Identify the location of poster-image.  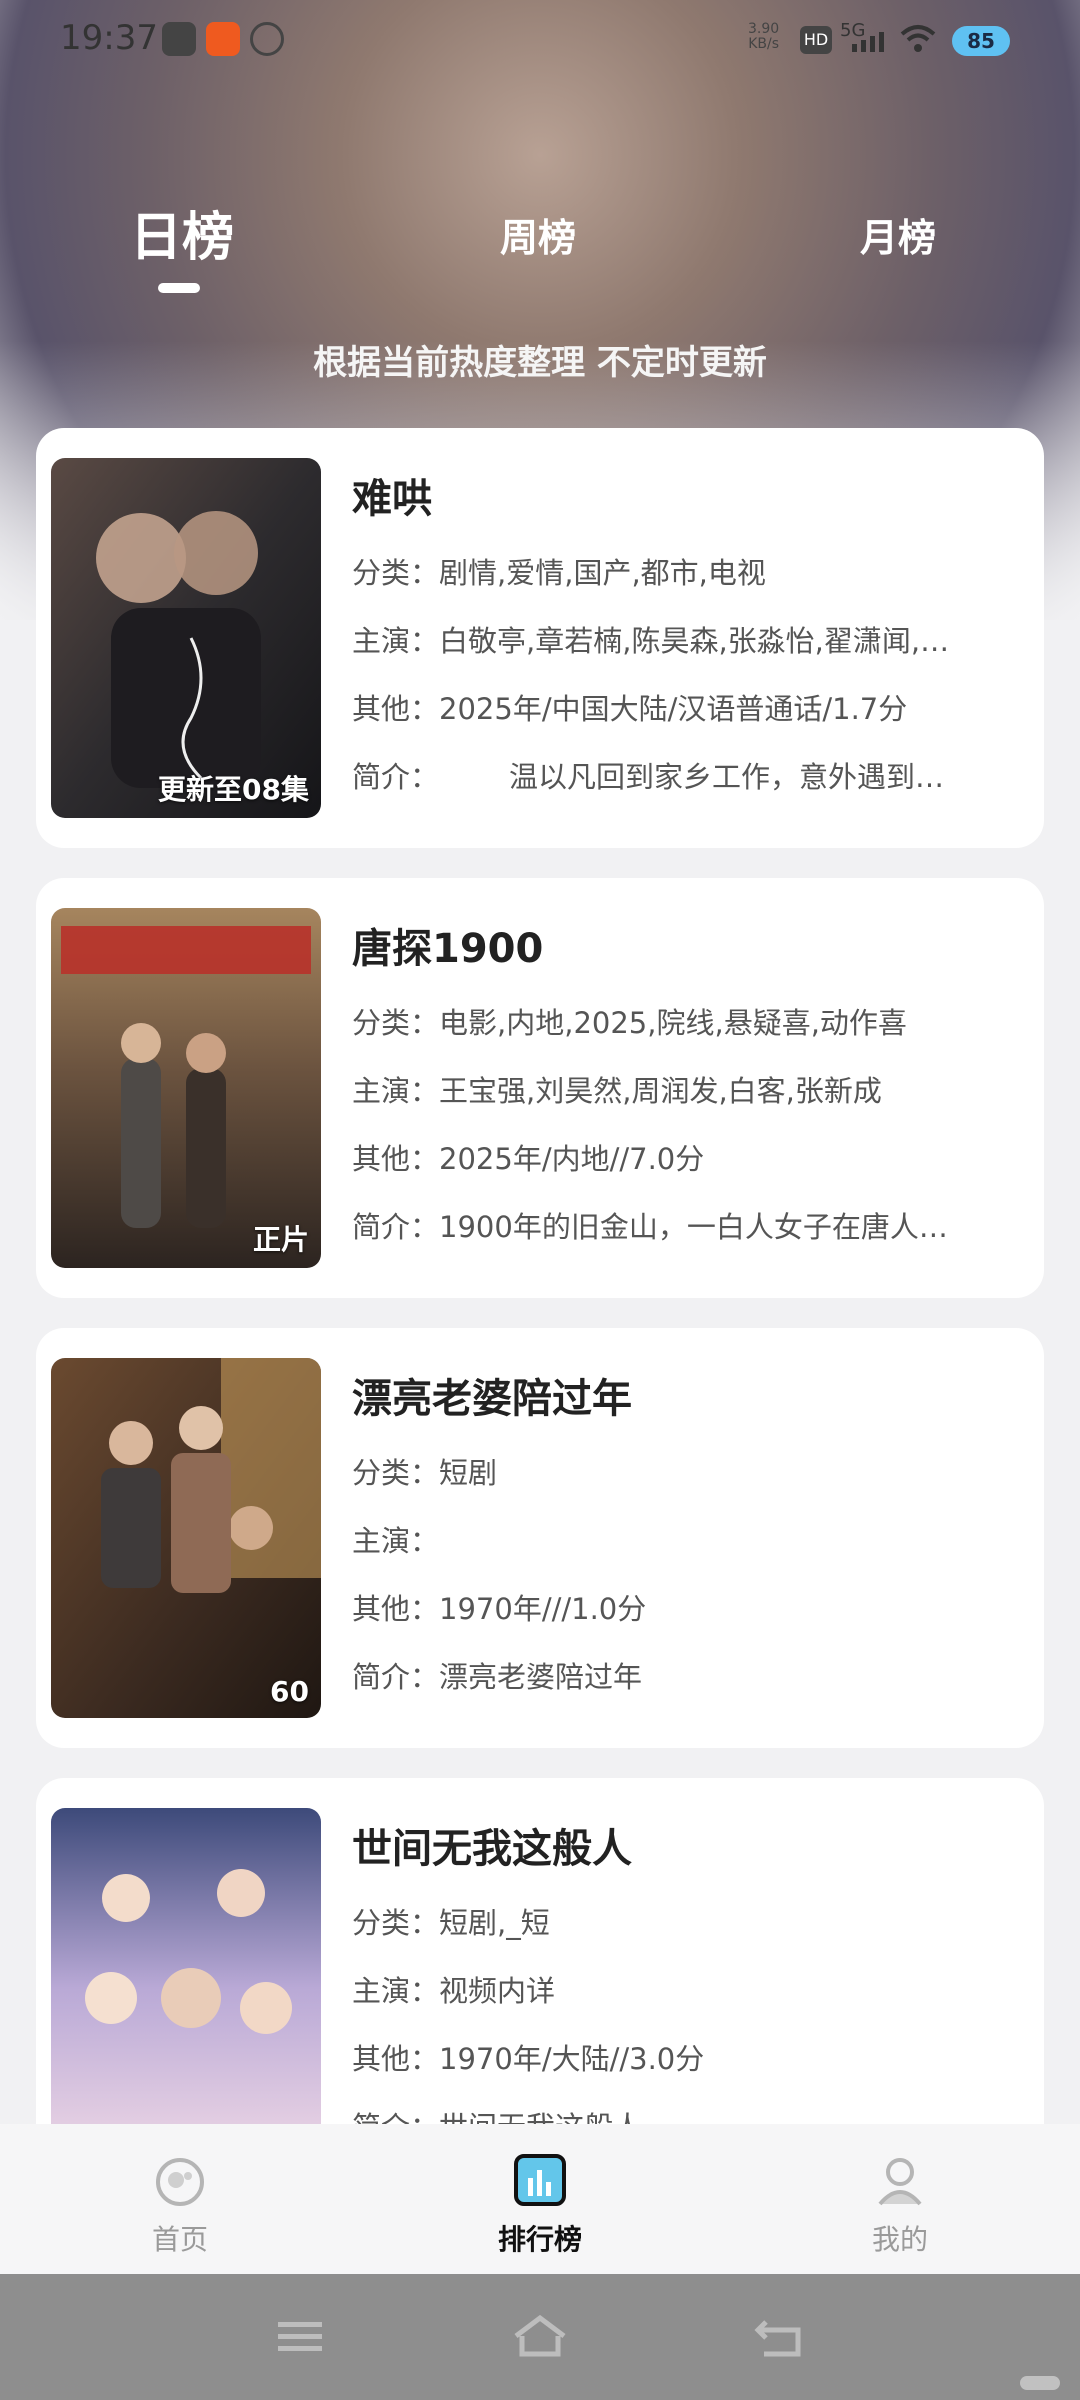
(186, 1988).